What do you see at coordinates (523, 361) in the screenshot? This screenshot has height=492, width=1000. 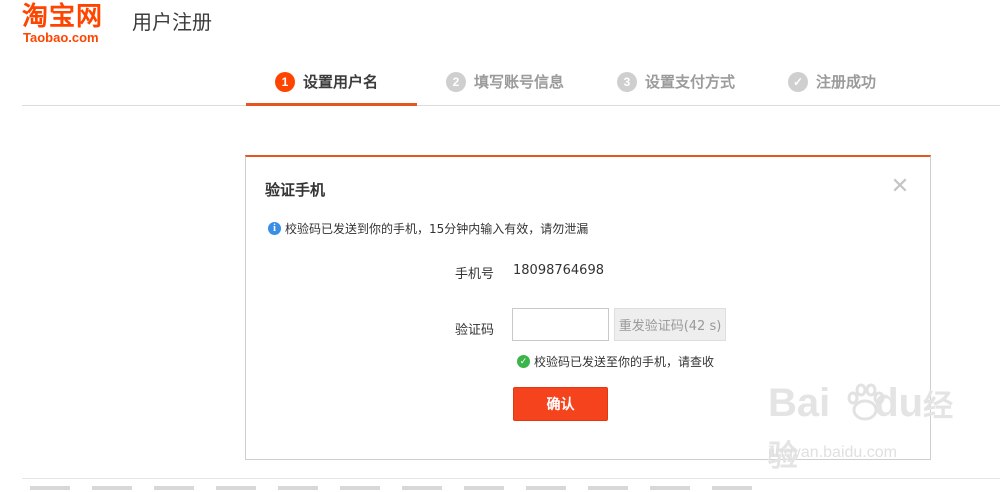 I see `success-check-icon: ✓` at bounding box center [523, 361].